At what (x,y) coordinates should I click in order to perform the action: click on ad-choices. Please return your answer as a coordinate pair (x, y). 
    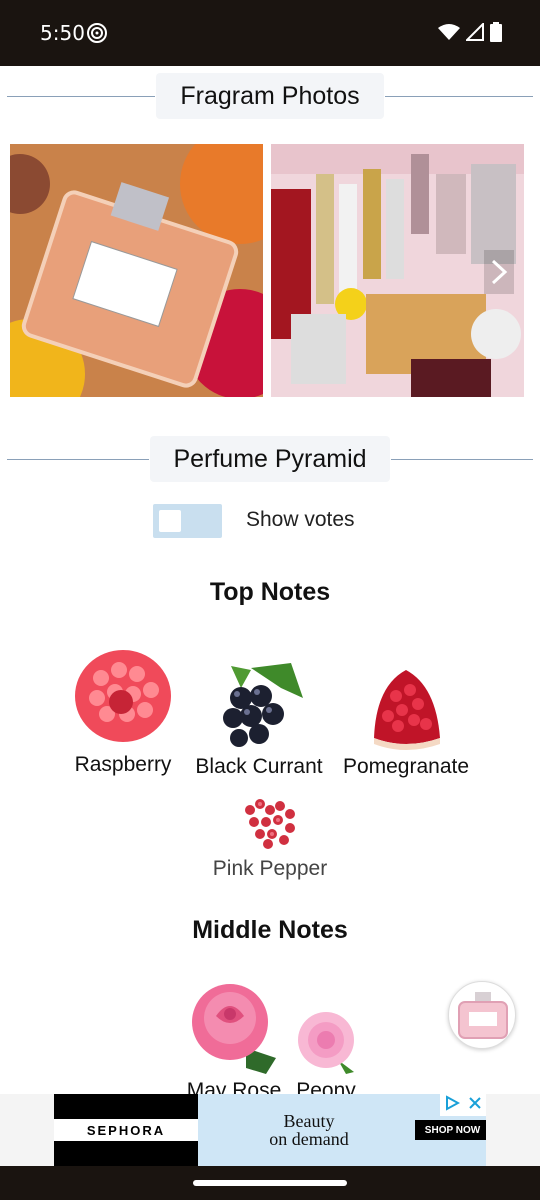
    Looking at the image, I should click on (463, 1105).